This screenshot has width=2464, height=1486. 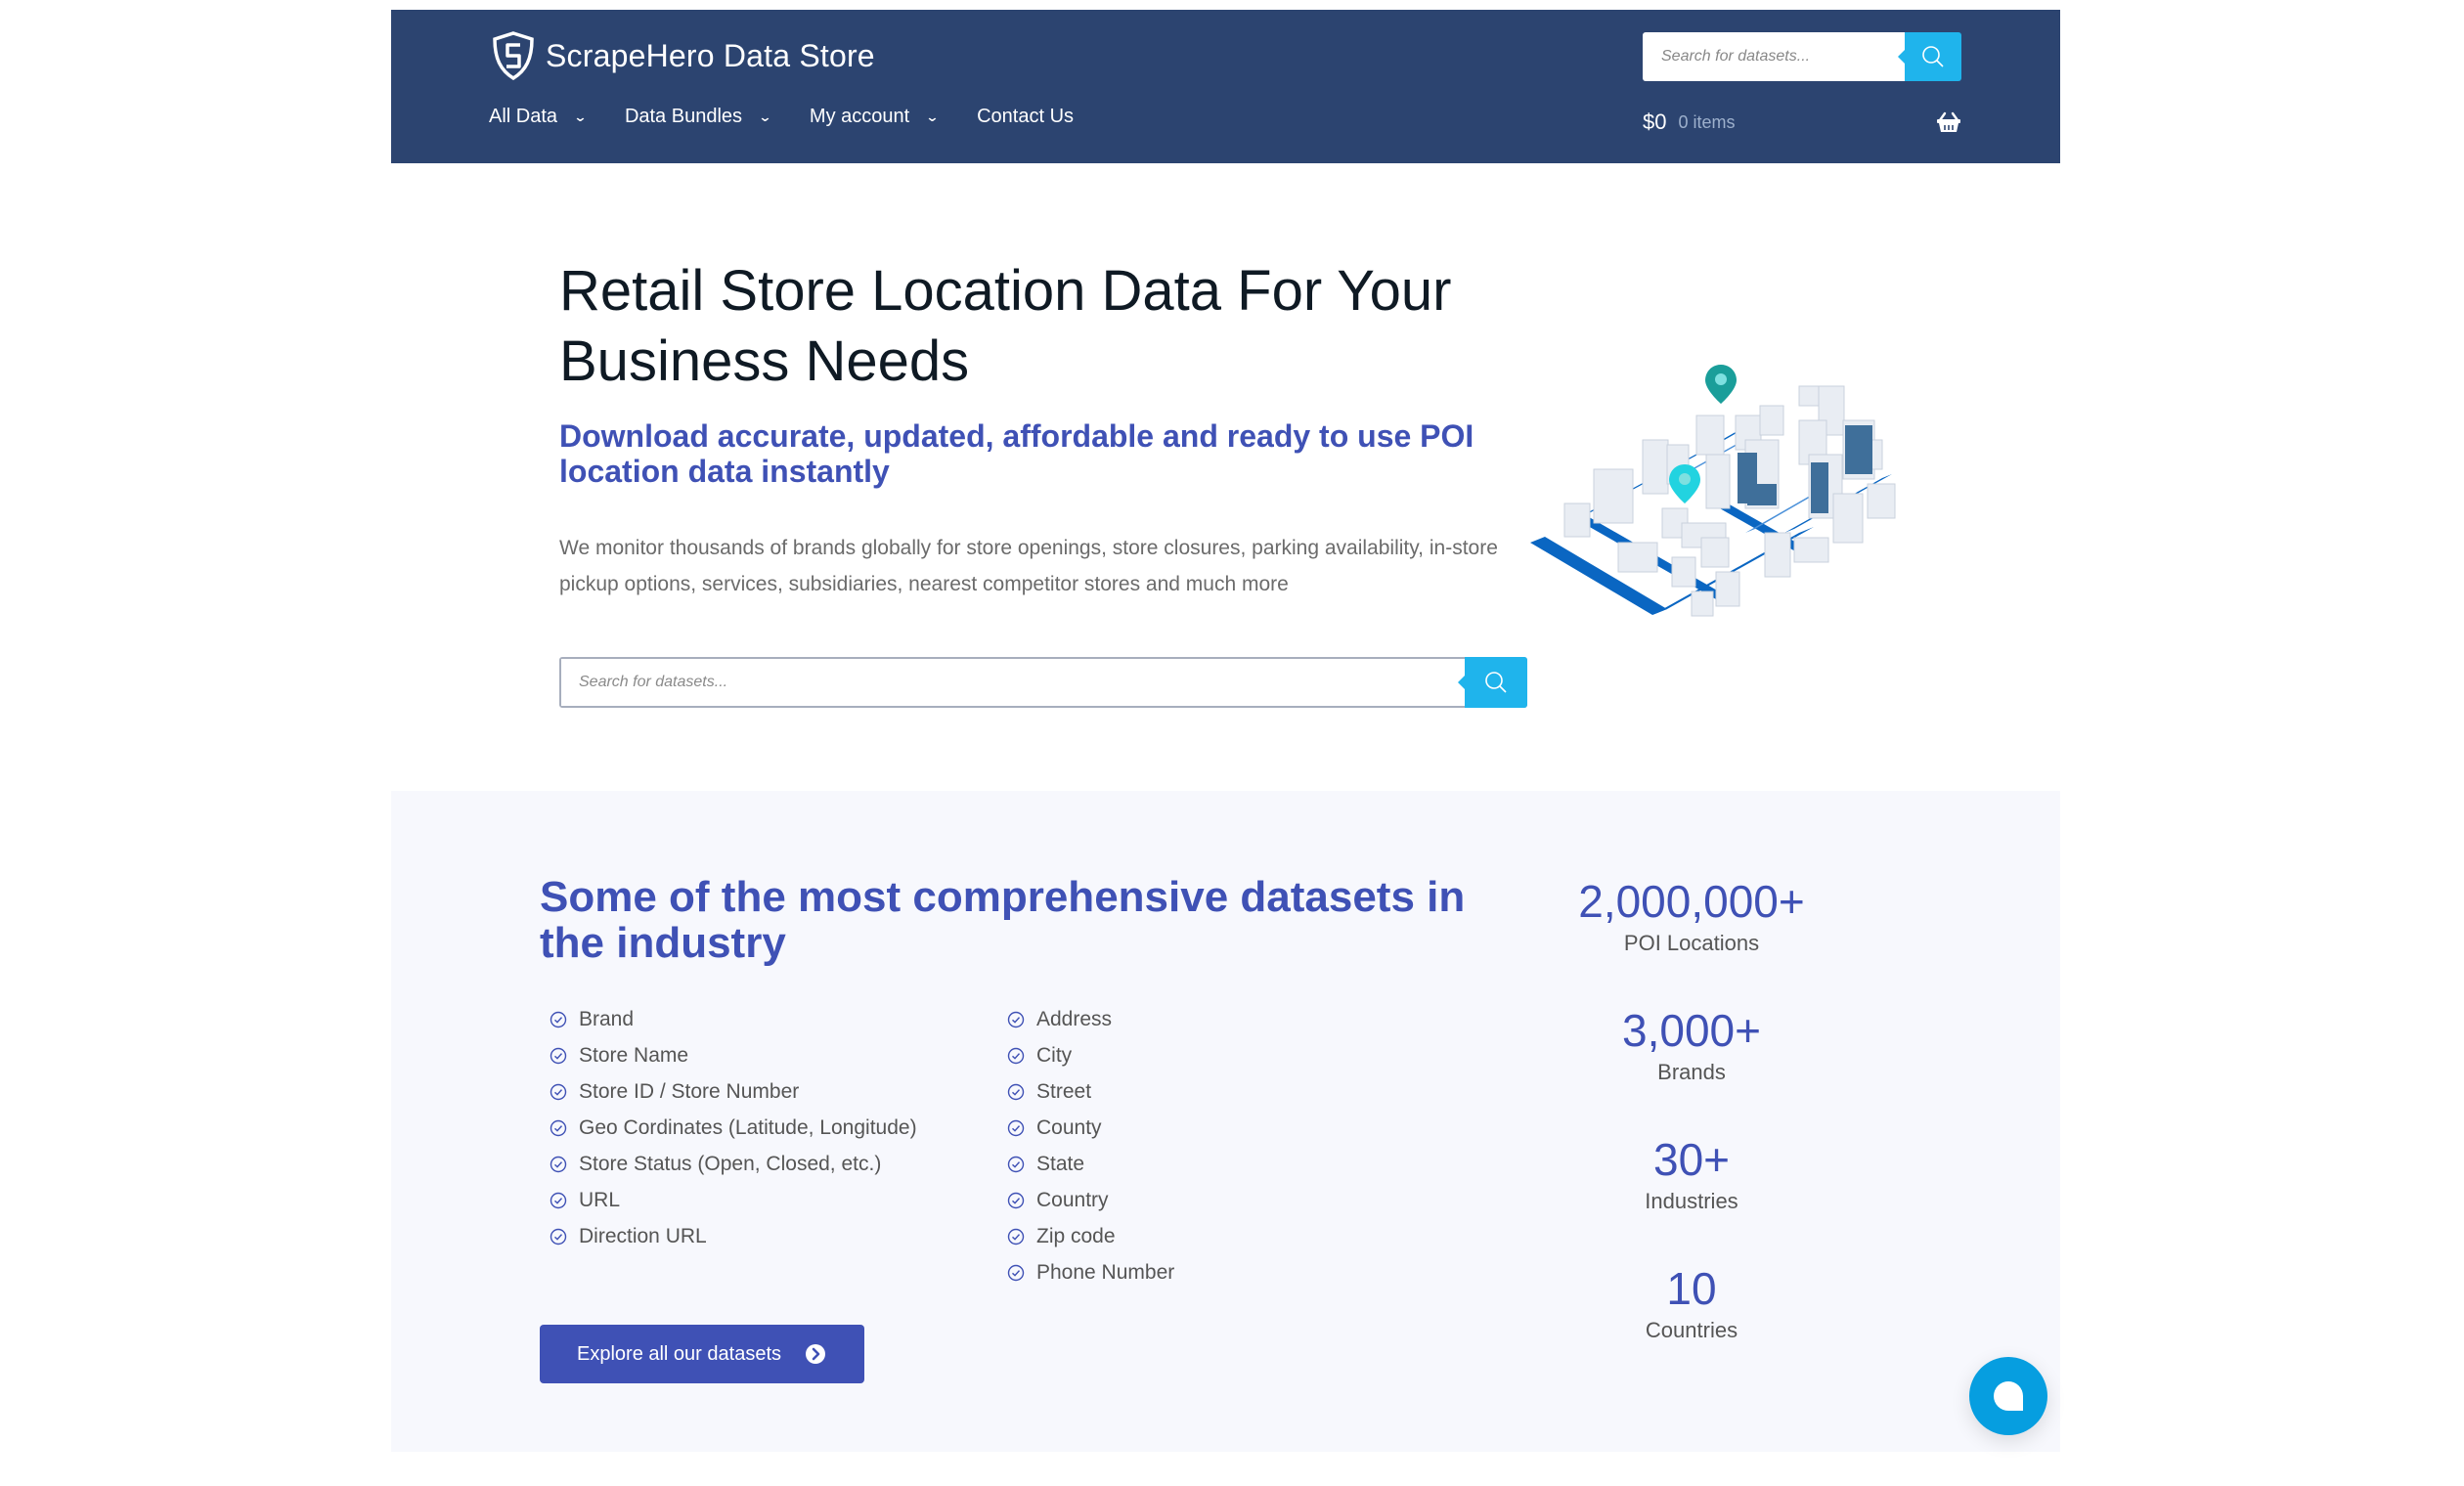 I want to click on dataset-field-item: County, so click(x=1090, y=1128).